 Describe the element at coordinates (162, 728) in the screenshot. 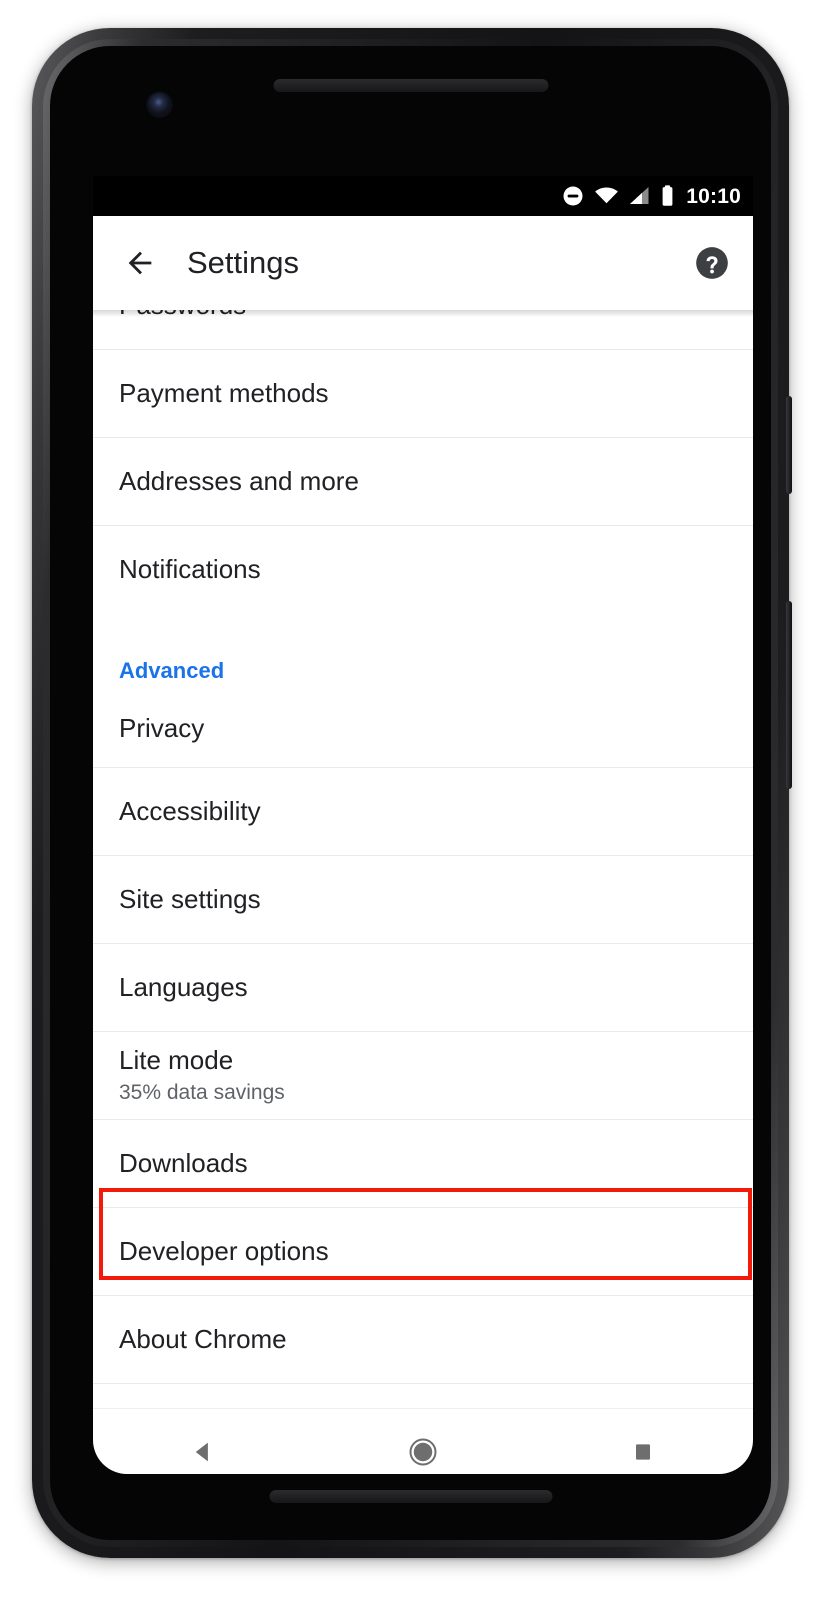

I see `list-item-label: Privacy` at that location.